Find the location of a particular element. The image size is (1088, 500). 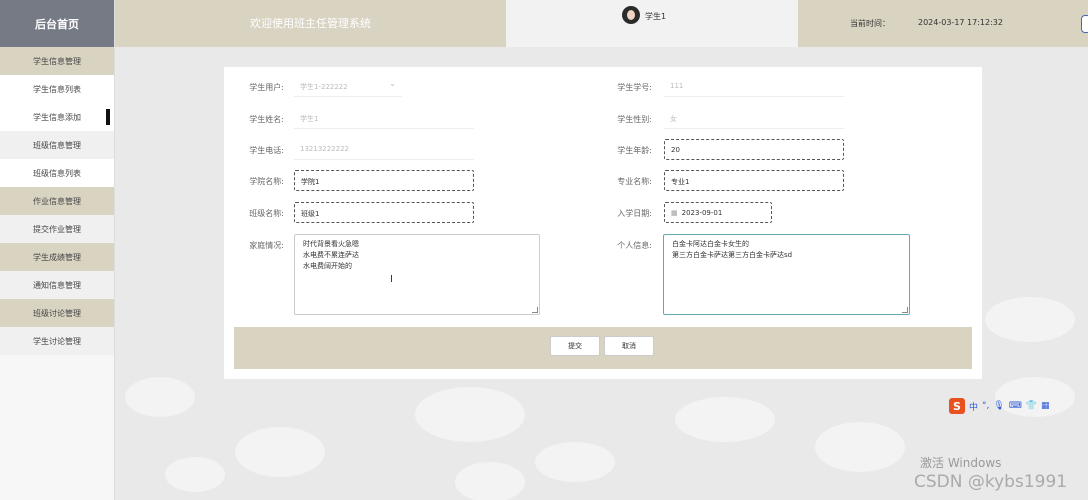

user-avatar is located at coordinates (631, 15).